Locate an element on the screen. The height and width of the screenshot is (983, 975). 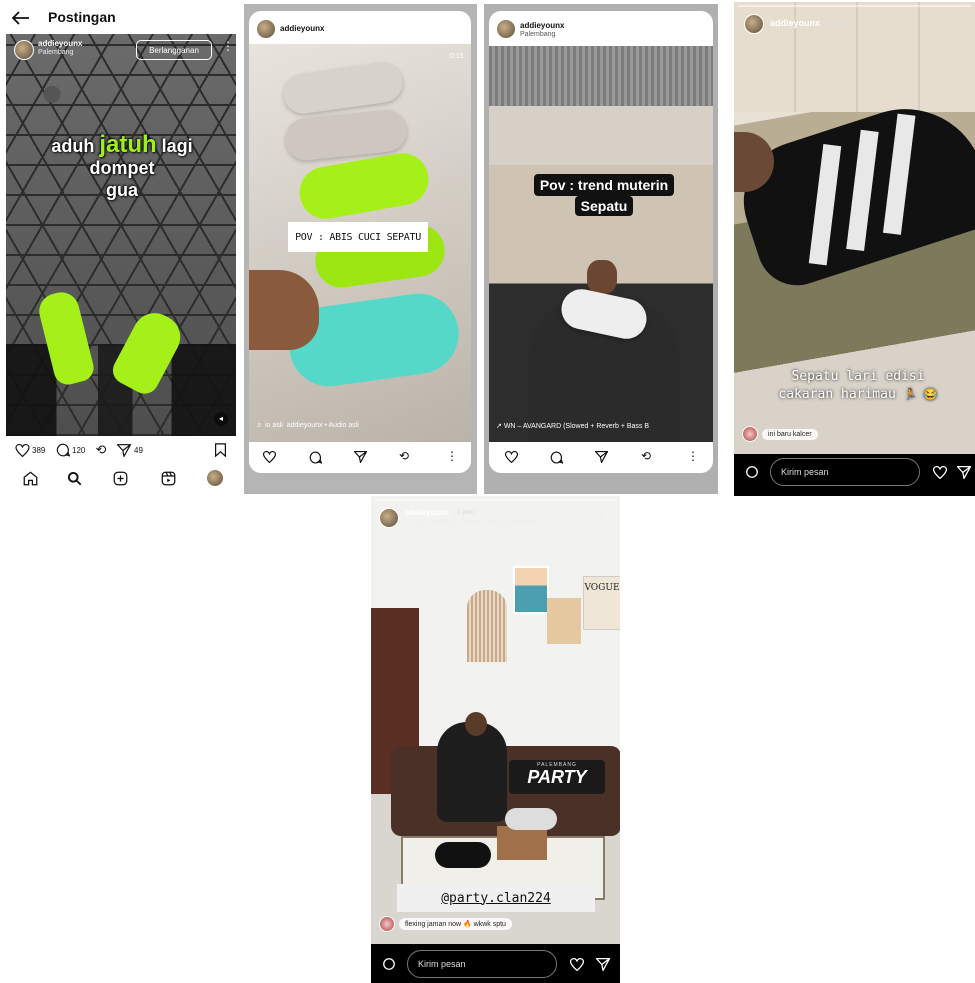
subscribe-button: Berlangganan is located at coordinates (174, 50).